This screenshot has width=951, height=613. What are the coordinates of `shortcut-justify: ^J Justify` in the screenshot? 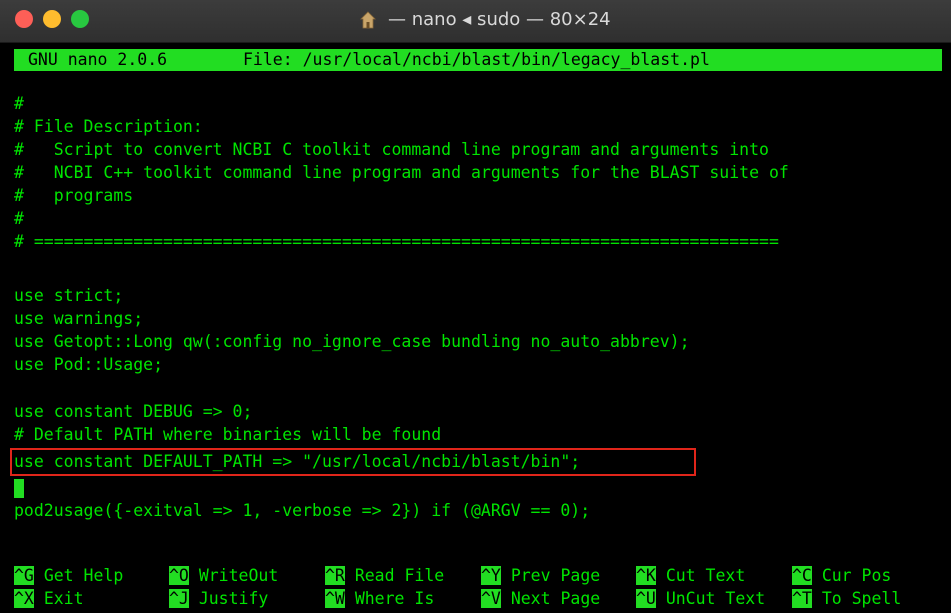 It's located at (218, 599).